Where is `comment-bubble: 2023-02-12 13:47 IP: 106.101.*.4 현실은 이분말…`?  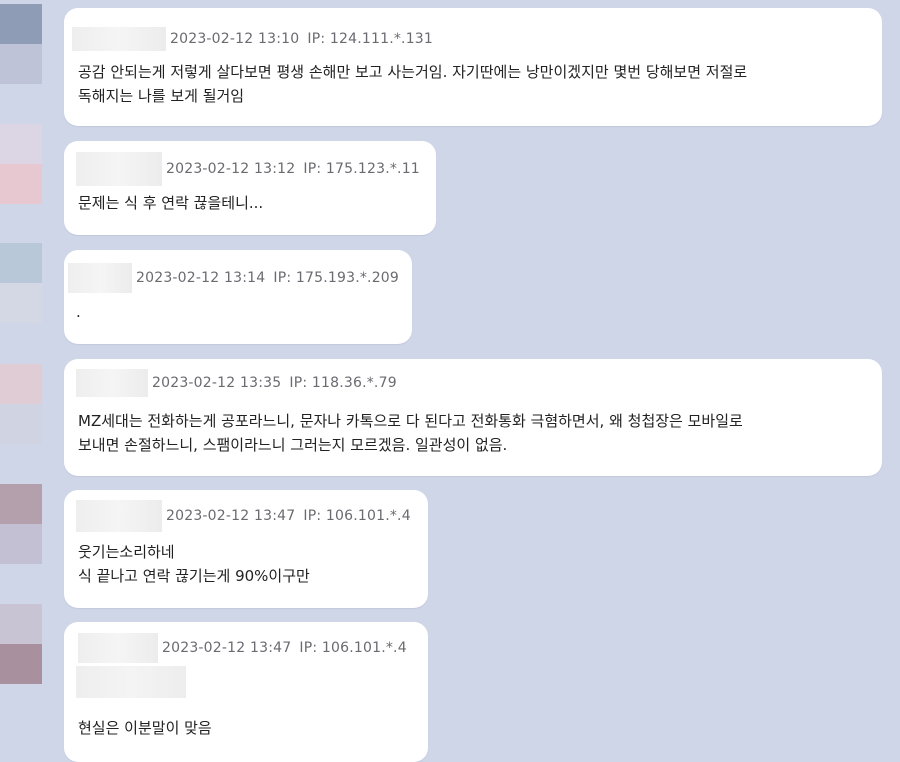
comment-bubble: 2023-02-12 13:47 IP: 106.101.*.4 현실은 이분말… is located at coordinates (246, 692).